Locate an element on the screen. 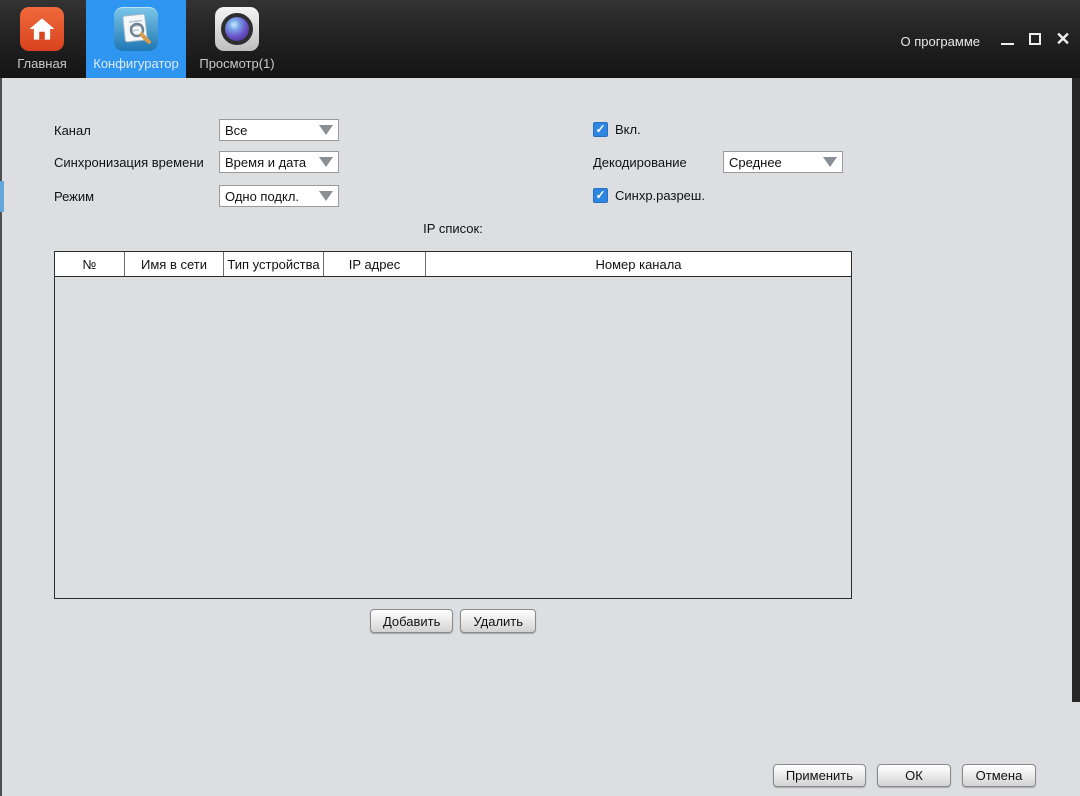 The width and height of the screenshot is (1080, 796). cancel-button: Отмена is located at coordinates (999, 775).